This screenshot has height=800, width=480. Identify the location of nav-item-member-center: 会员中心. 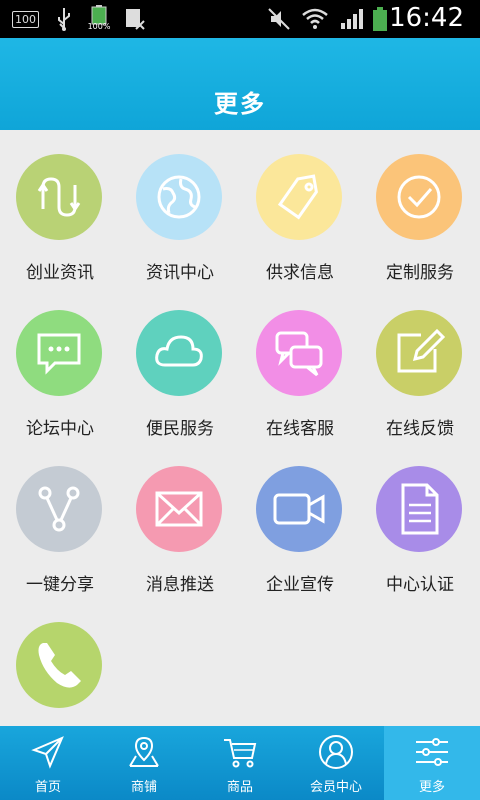
(336, 763).